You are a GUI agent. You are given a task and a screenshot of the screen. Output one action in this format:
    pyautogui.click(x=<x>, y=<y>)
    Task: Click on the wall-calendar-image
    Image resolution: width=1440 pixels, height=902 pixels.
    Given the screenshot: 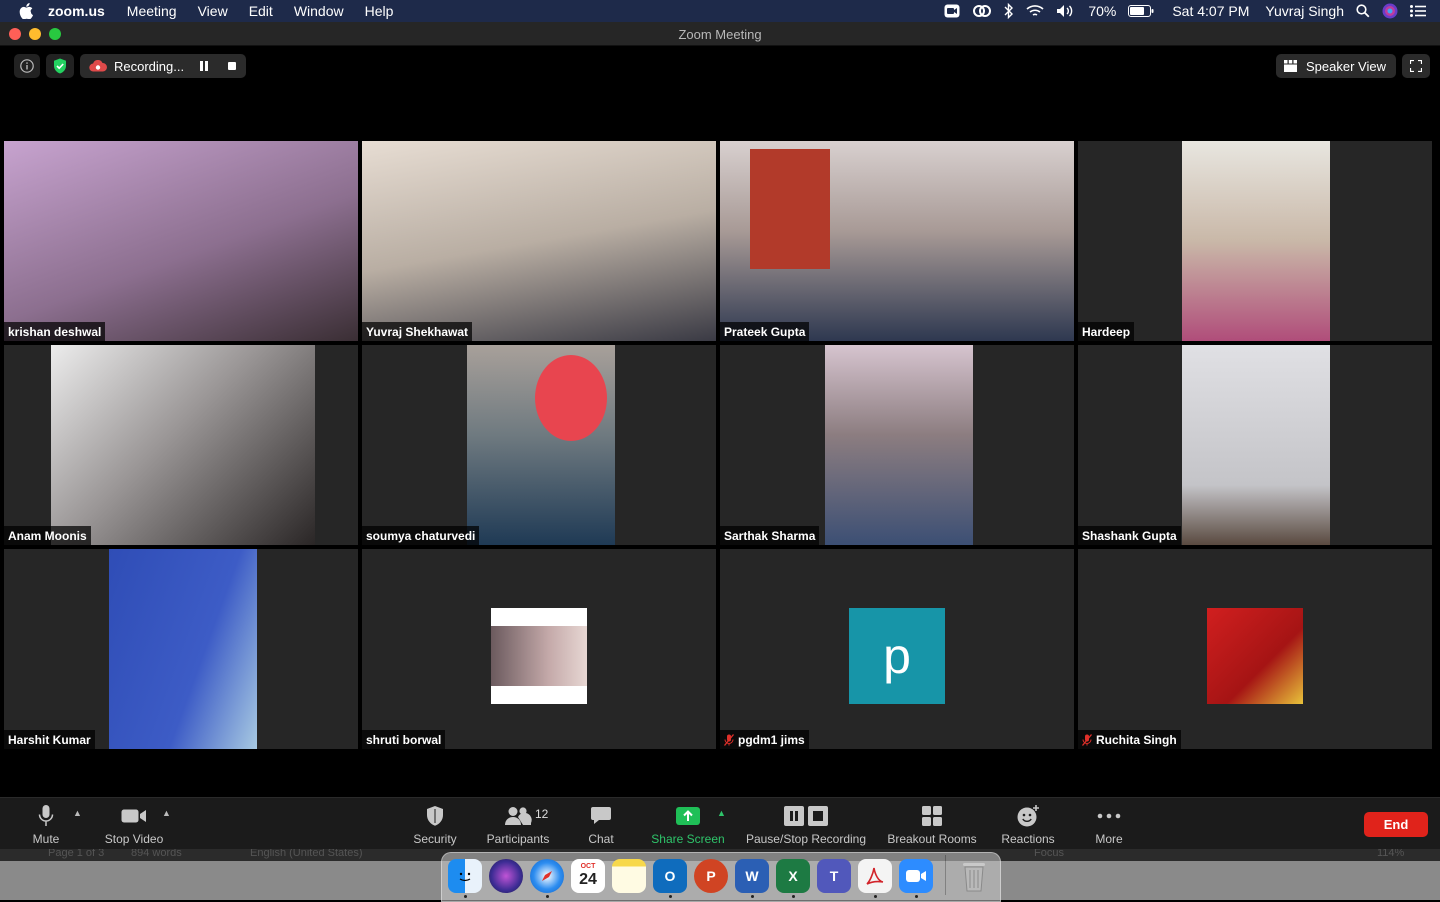 What is the action you would take?
    pyautogui.click(x=790, y=209)
    